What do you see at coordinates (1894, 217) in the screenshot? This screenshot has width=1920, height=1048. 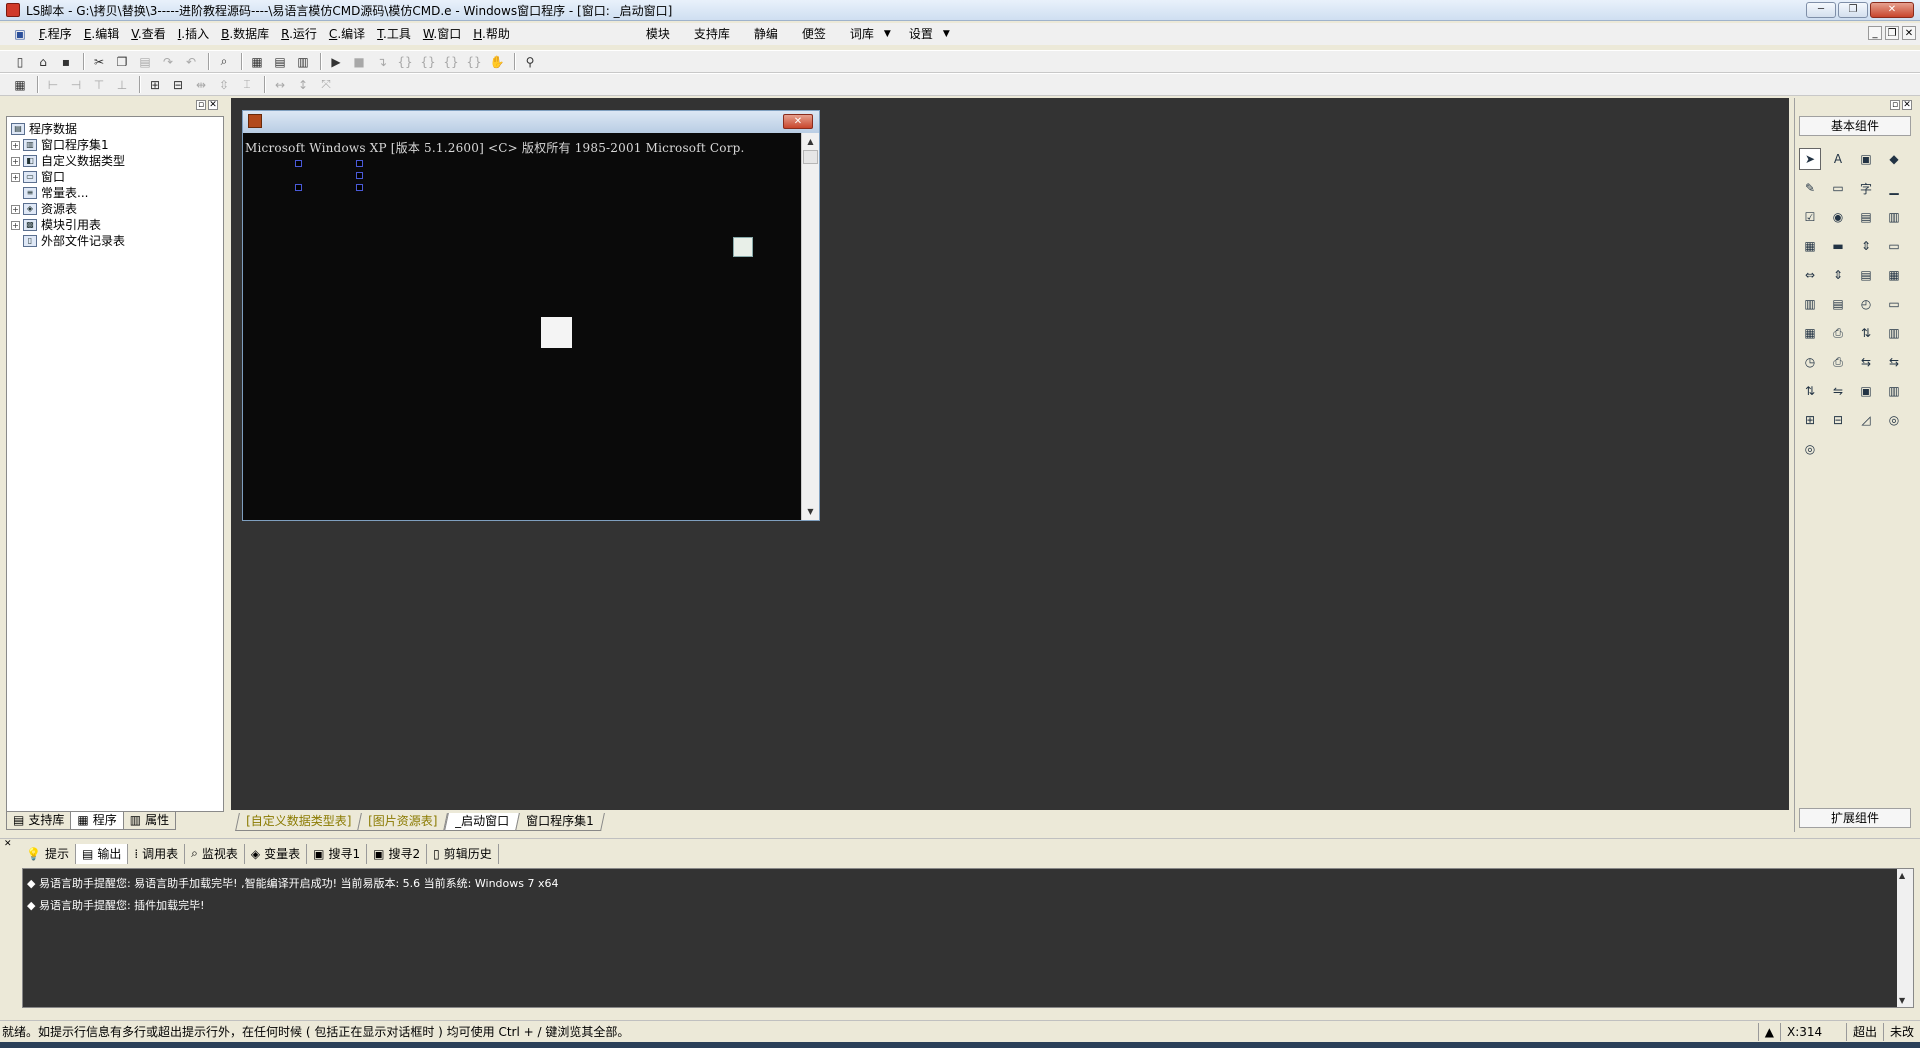 I see `tab-component-icon: ▥` at bounding box center [1894, 217].